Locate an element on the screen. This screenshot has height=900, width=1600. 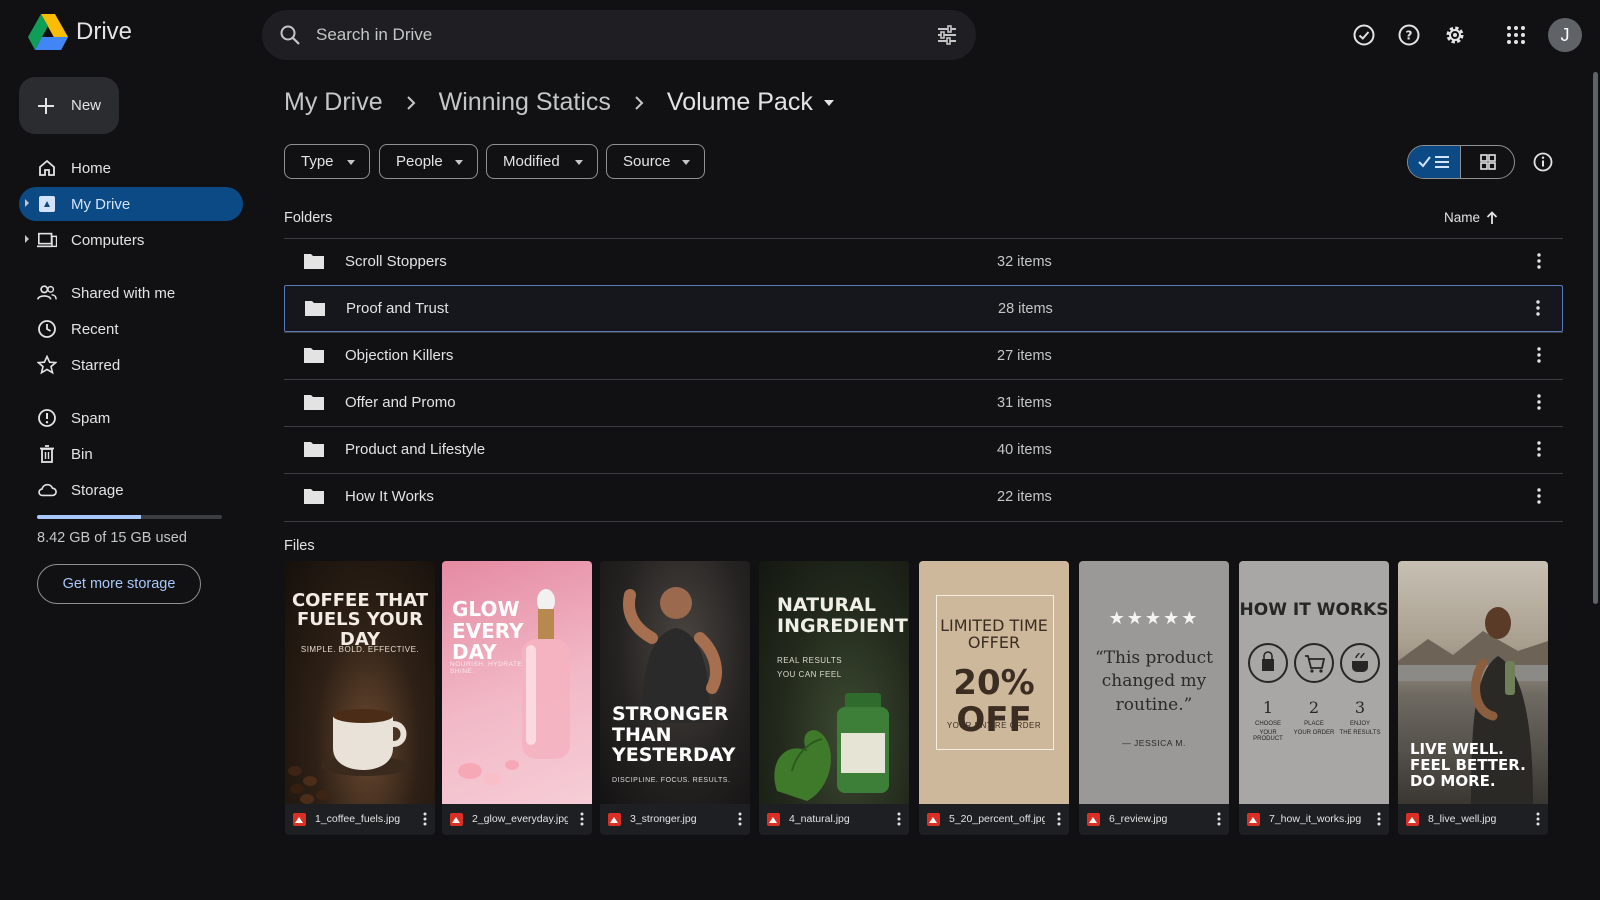
folder-row: Proof and Trust 28 items is located at coordinates (923, 308).